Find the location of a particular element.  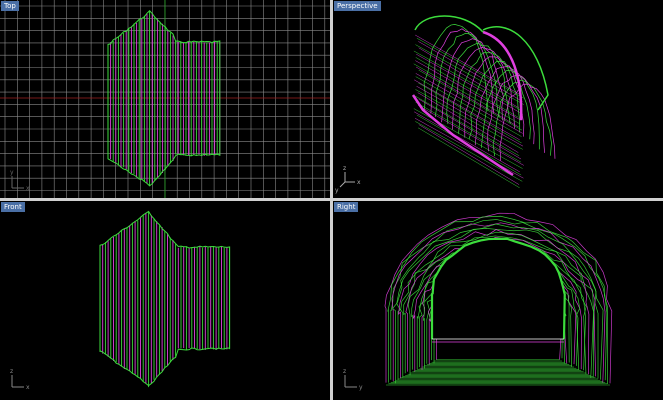

axis-gizmo-front: x z is located at coordinates (20, 379).